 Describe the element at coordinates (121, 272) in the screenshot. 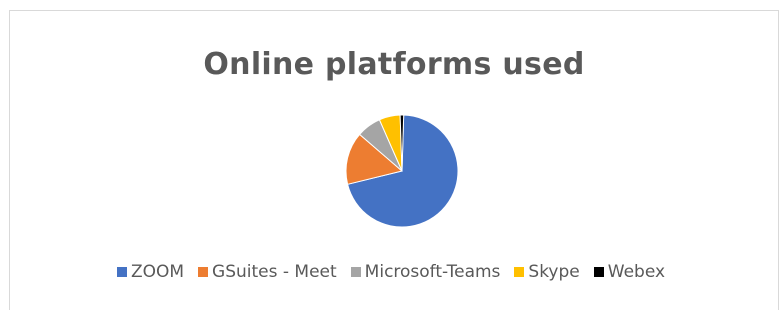

I see `legend-swatch-zoom` at that location.